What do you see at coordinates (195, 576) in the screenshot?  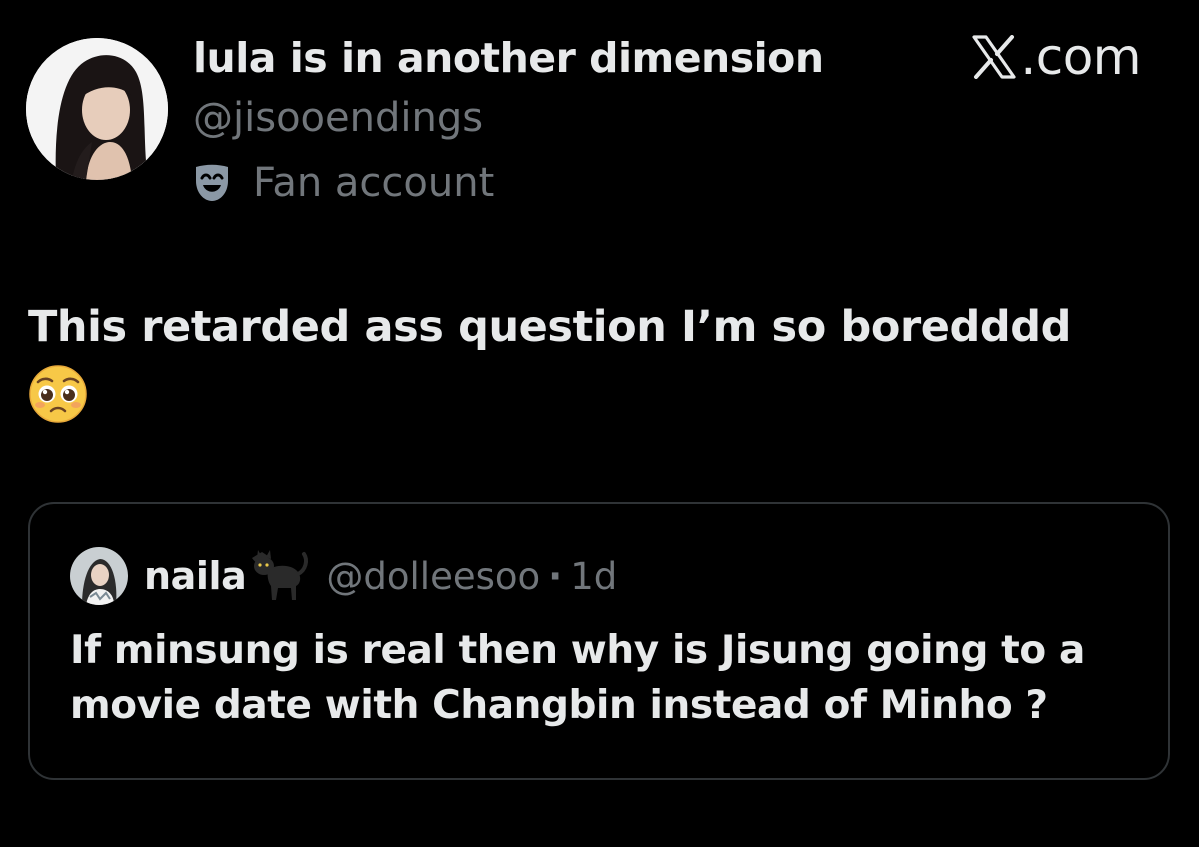 I see `quoted-author-name: naila` at bounding box center [195, 576].